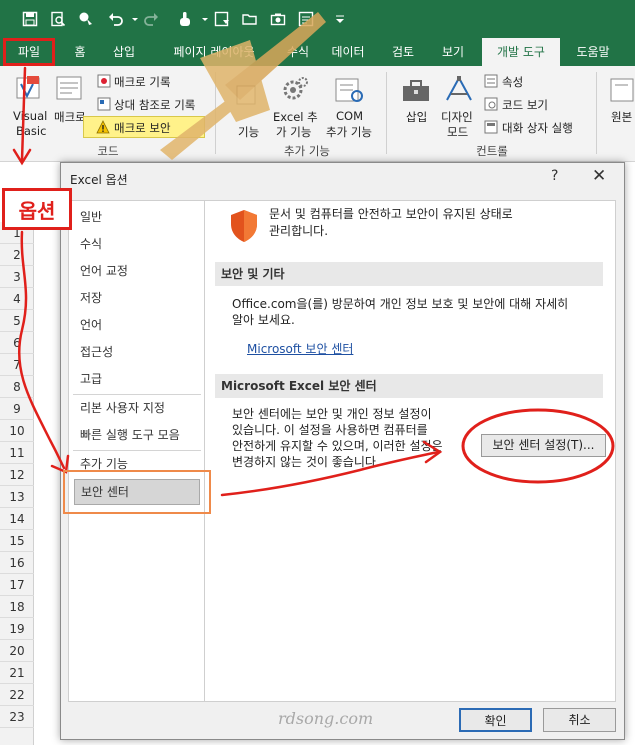  What do you see at coordinates (30, 19) in the screenshot?
I see `save-icon` at bounding box center [30, 19].